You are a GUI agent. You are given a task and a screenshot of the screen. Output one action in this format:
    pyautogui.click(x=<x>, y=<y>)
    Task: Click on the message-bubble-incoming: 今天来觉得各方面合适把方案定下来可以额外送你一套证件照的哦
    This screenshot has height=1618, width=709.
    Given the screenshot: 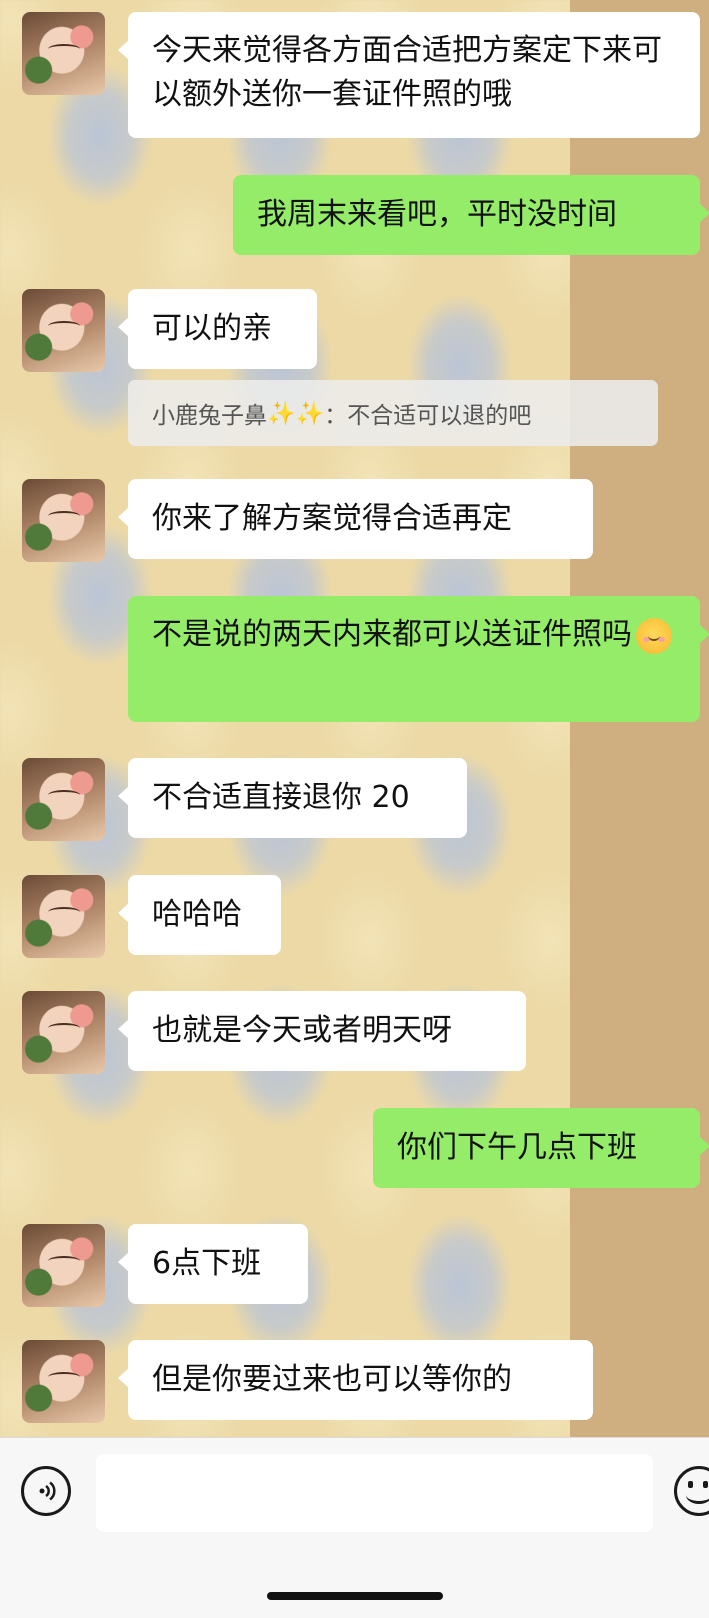 What is the action you would take?
    pyautogui.click(x=409, y=75)
    